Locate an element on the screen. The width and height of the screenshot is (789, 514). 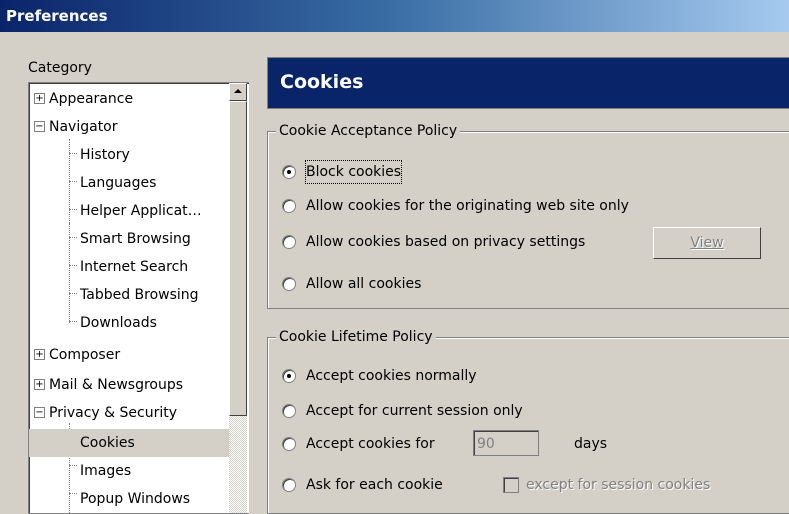
sidebar-item-label: Images is located at coordinates (106, 471).